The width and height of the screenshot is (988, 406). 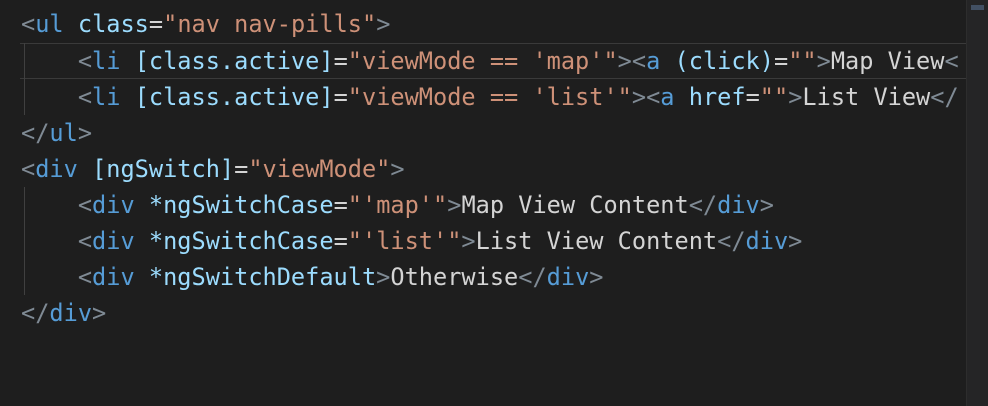 I want to click on code-token: "'map'", so click(x=397, y=205).